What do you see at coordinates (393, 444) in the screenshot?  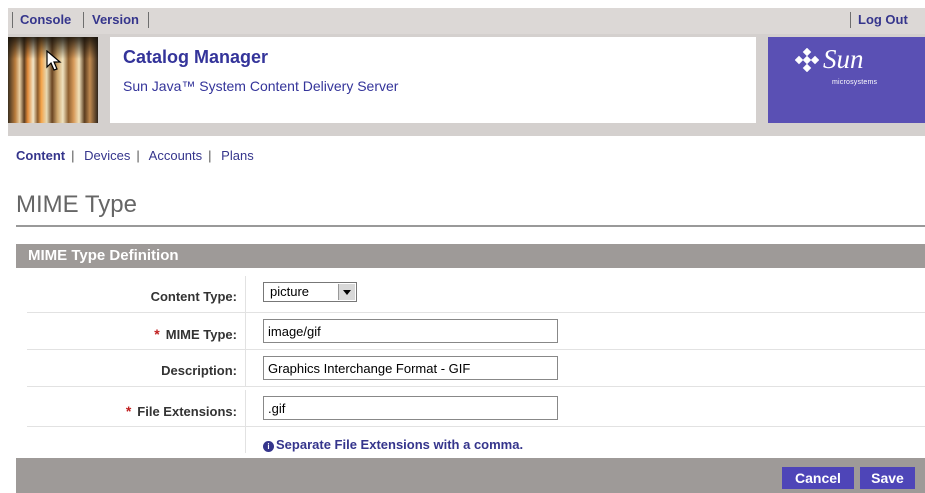 I see `file-extensions-hint: i Separate File Extensions with a comma.` at bounding box center [393, 444].